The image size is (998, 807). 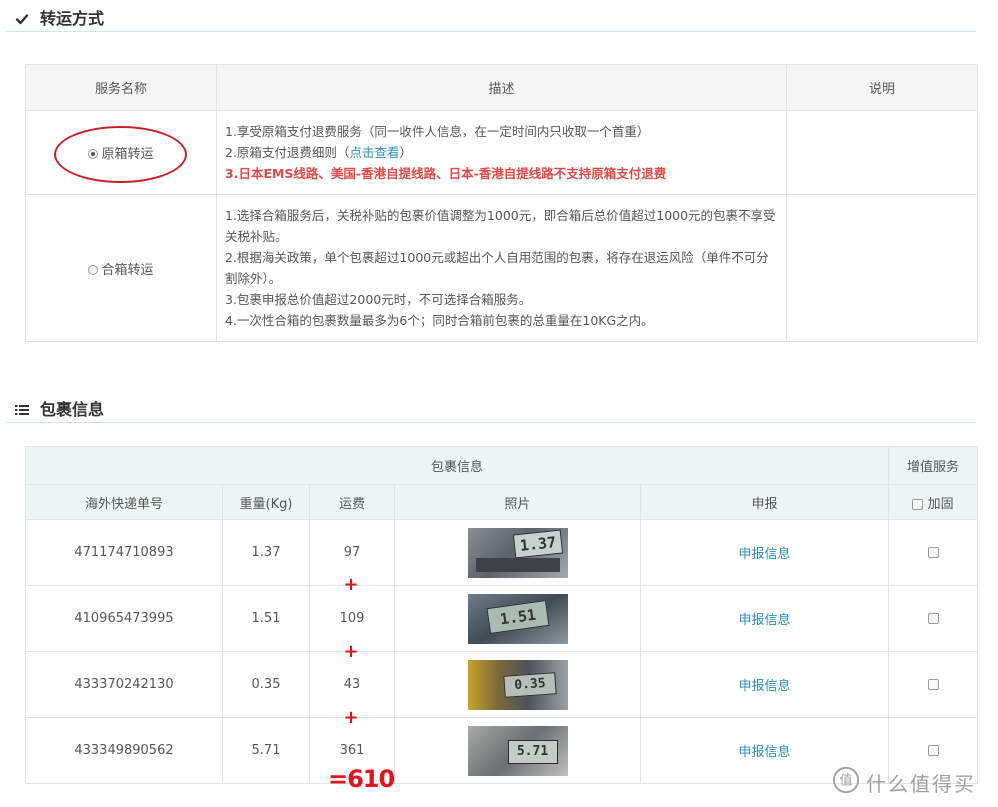 I want to click on value-added-header: 增值服务, so click(x=933, y=465).